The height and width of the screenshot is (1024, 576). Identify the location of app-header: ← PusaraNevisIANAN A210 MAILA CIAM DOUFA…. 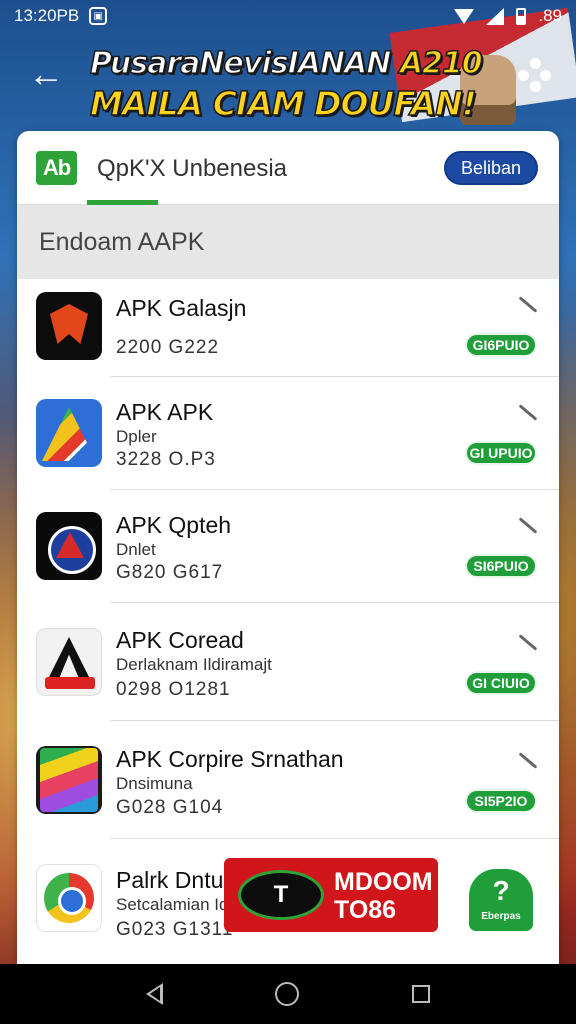
(288, 82).